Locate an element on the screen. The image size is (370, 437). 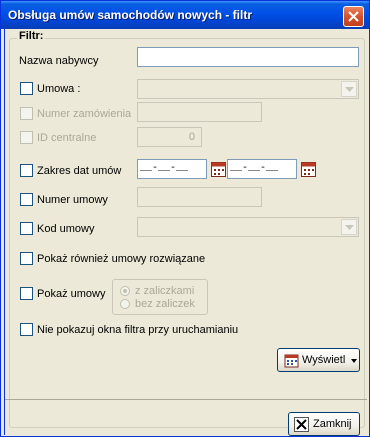
title-bar: Obsługa umów samochodów nowych - filtr is located at coordinates (185, 15).